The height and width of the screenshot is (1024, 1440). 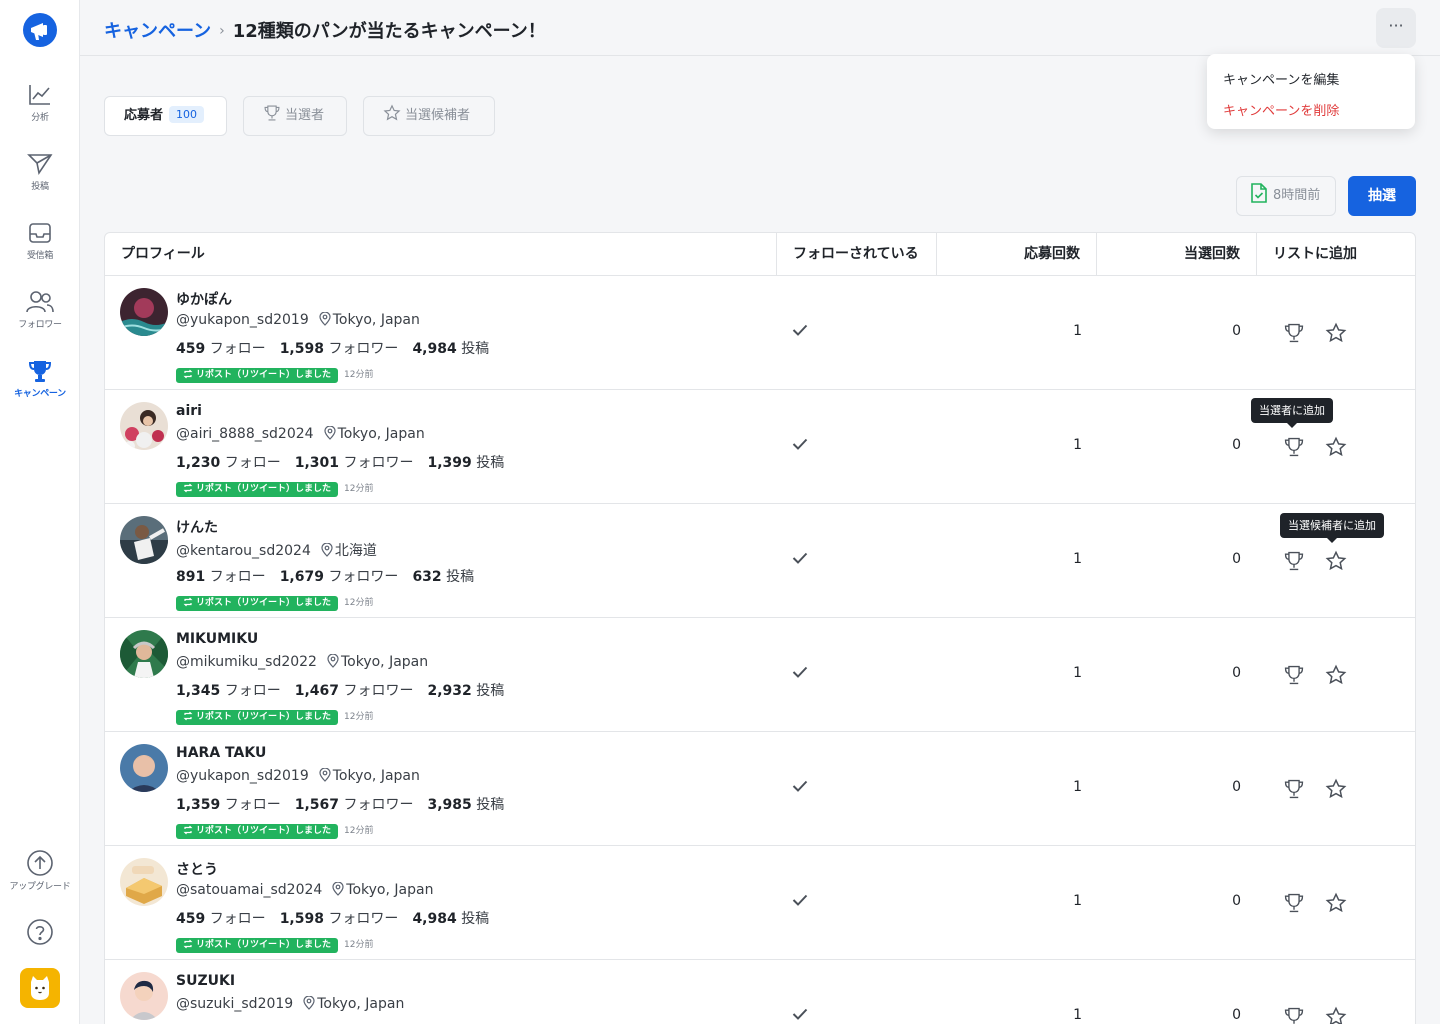 What do you see at coordinates (392, 112) in the screenshot?
I see `star-icon` at bounding box center [392, 112].